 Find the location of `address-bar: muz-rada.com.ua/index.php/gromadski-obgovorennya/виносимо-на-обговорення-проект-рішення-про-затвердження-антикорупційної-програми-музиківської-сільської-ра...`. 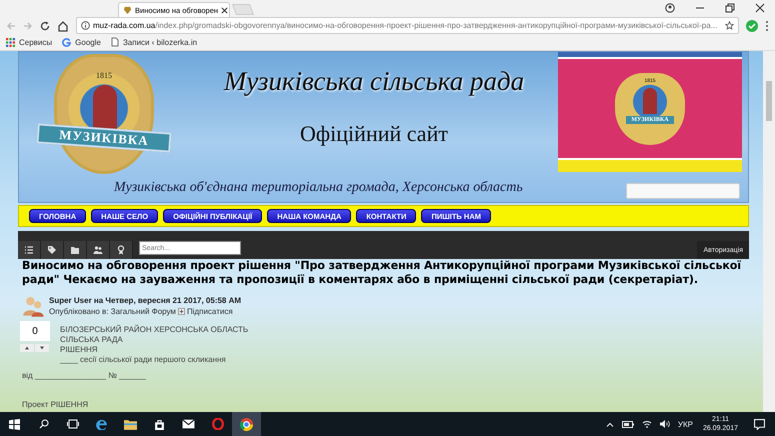

address-bar: muz-rada.com.ua/index.php/gromadski-obgovorennya/виносимо-на-обговорення-проект-рішення-про-затвердження-антикорупційної-програми-музиківської-сільської-ра... is located at coordinates (407, 25).